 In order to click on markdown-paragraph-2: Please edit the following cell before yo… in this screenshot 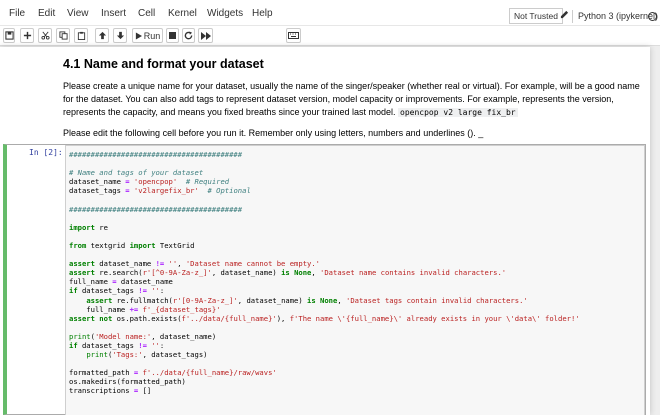, I will do `click(353, 133)`.